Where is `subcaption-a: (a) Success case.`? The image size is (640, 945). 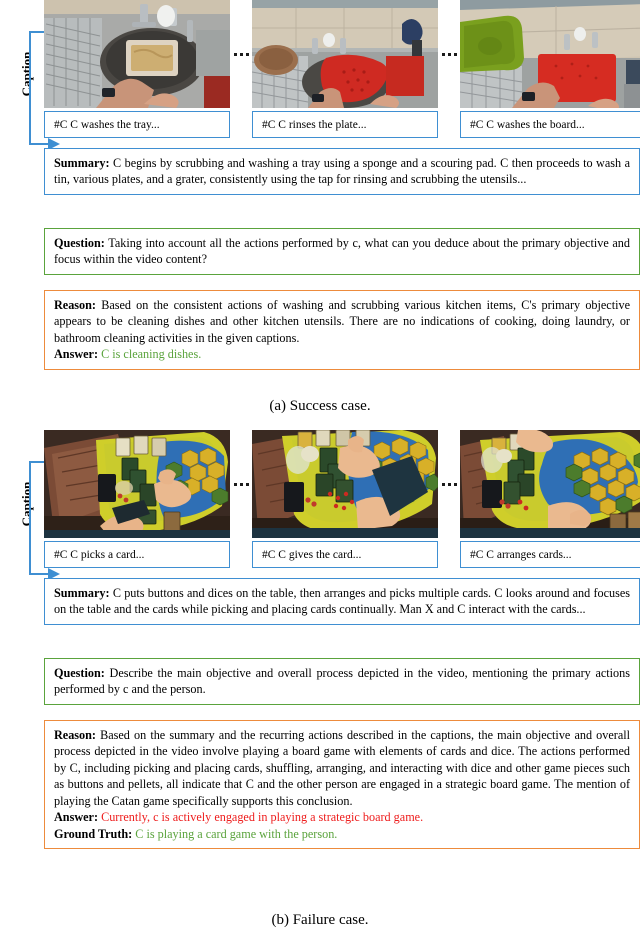 subcaption-a: (a) Success case. is located at coordinates (320, 406).